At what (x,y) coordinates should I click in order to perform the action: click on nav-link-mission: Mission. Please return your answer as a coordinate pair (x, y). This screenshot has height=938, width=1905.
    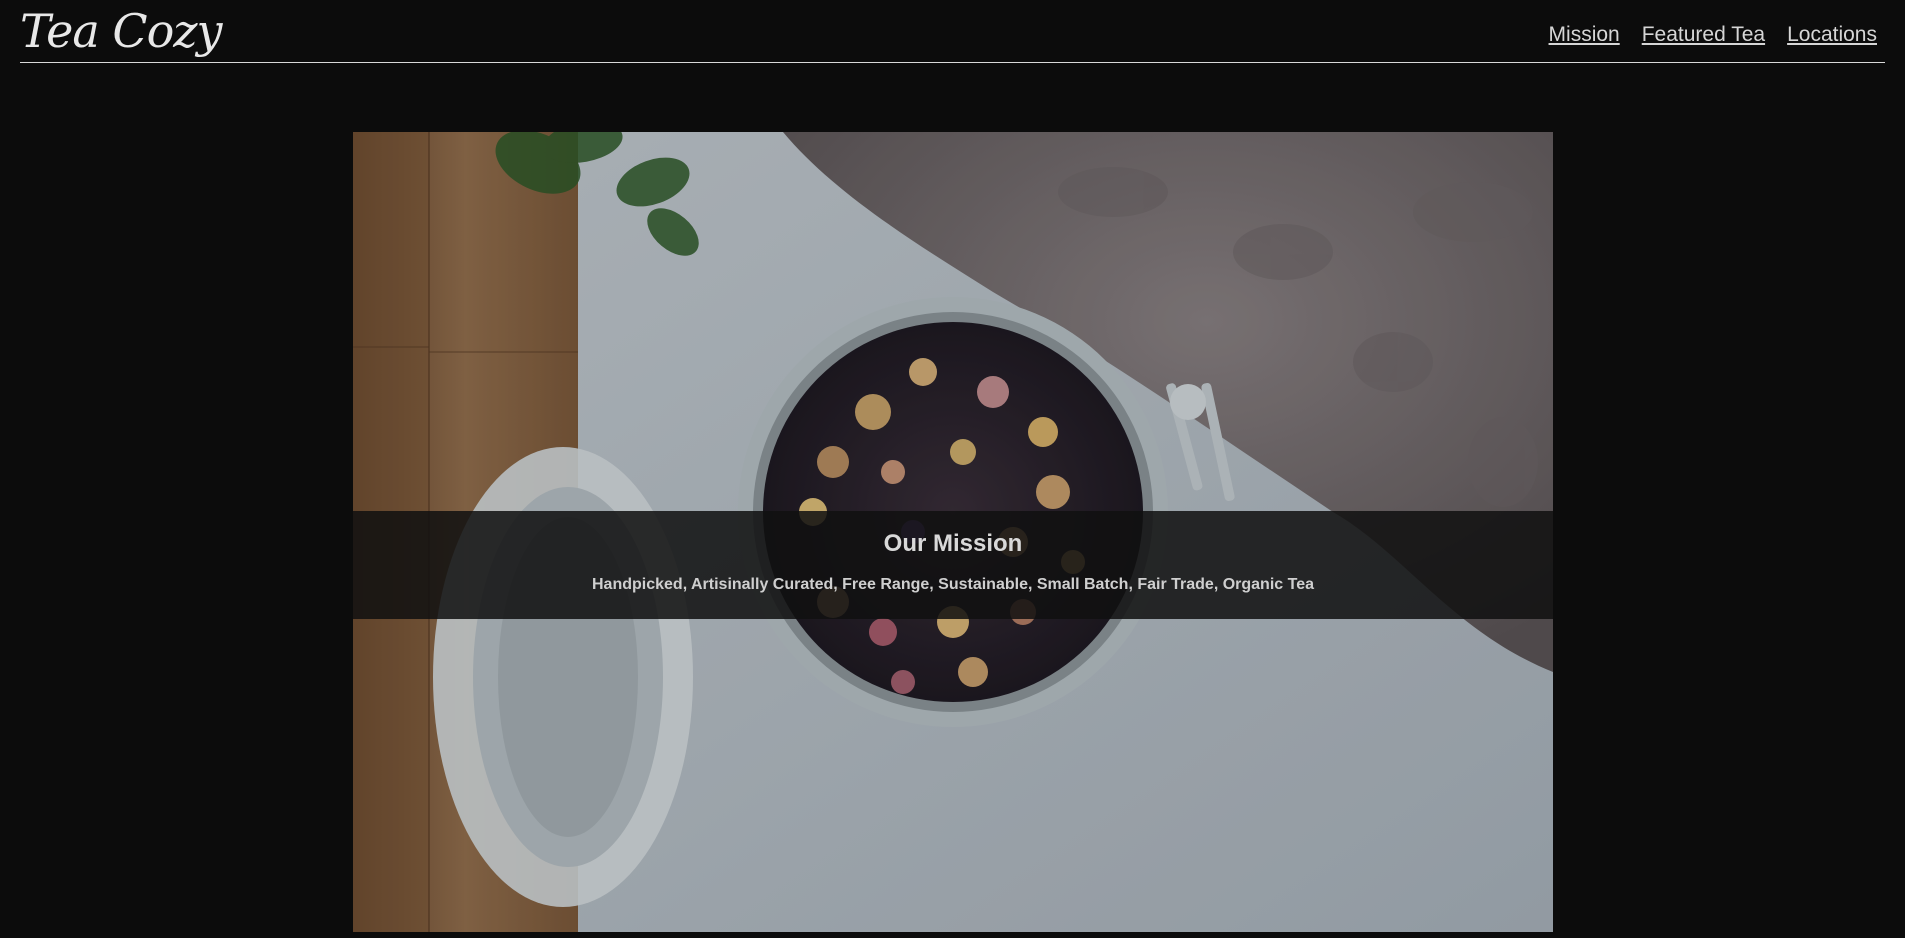
    Looking at the image, I should click on (1584, 35).